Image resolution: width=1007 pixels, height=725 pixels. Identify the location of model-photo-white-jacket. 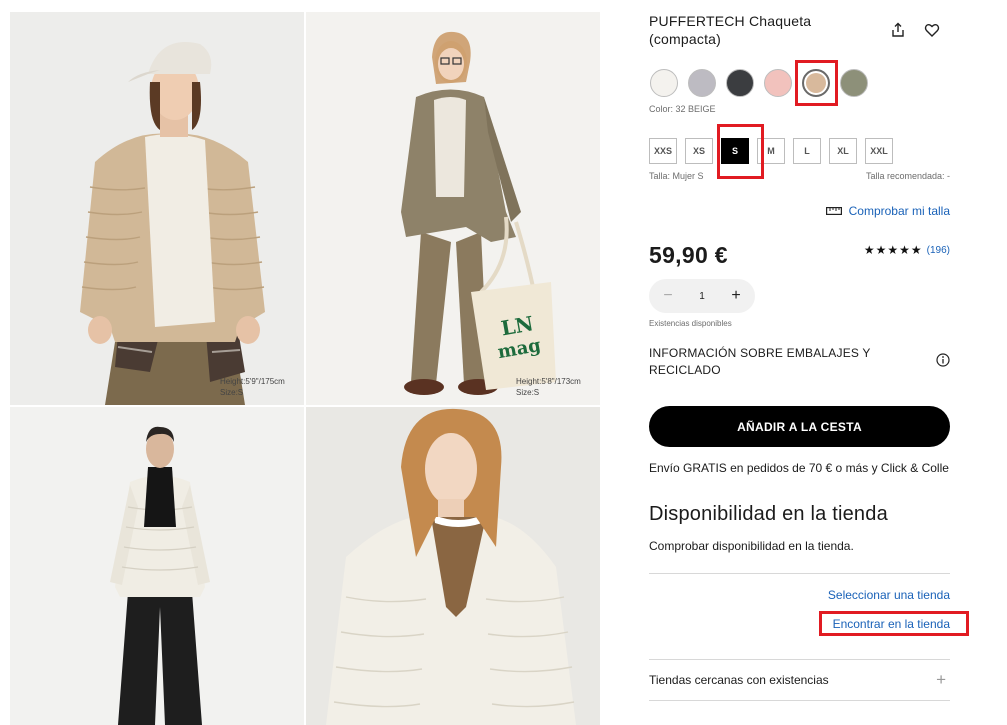
(157, 566).